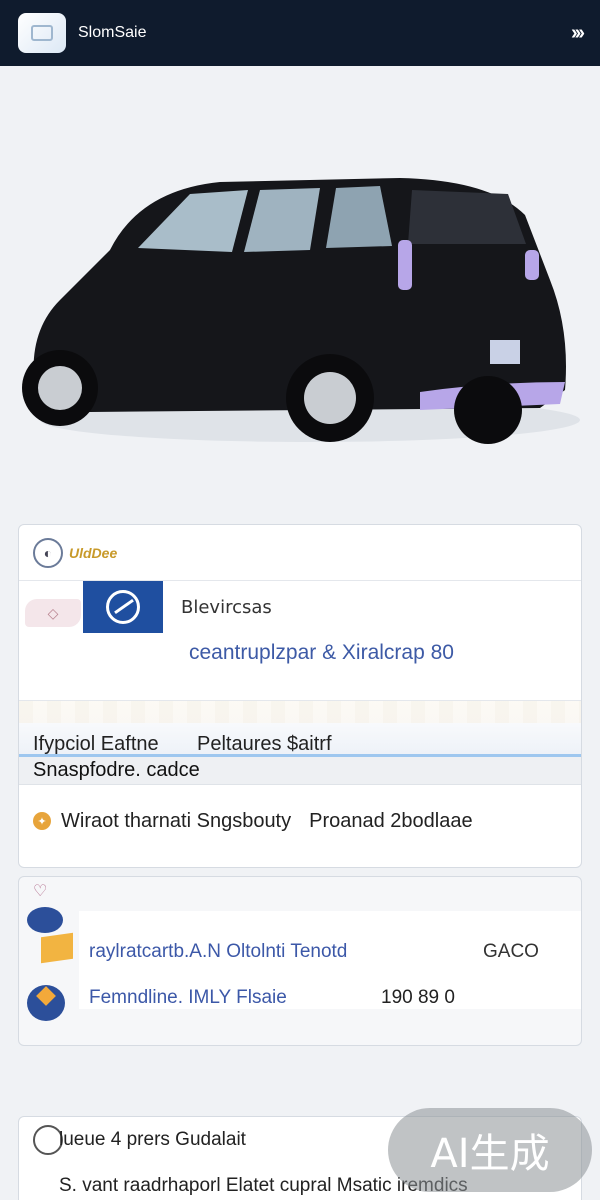 Image resolution: width=600 pixels, height=1200 pixels. What do you see at coordinates (218, 951) in the screenshot?
I see `details-line-1: raylratcartb.A.N Oltolnti Tenotd` at bounding box center [218, 951].